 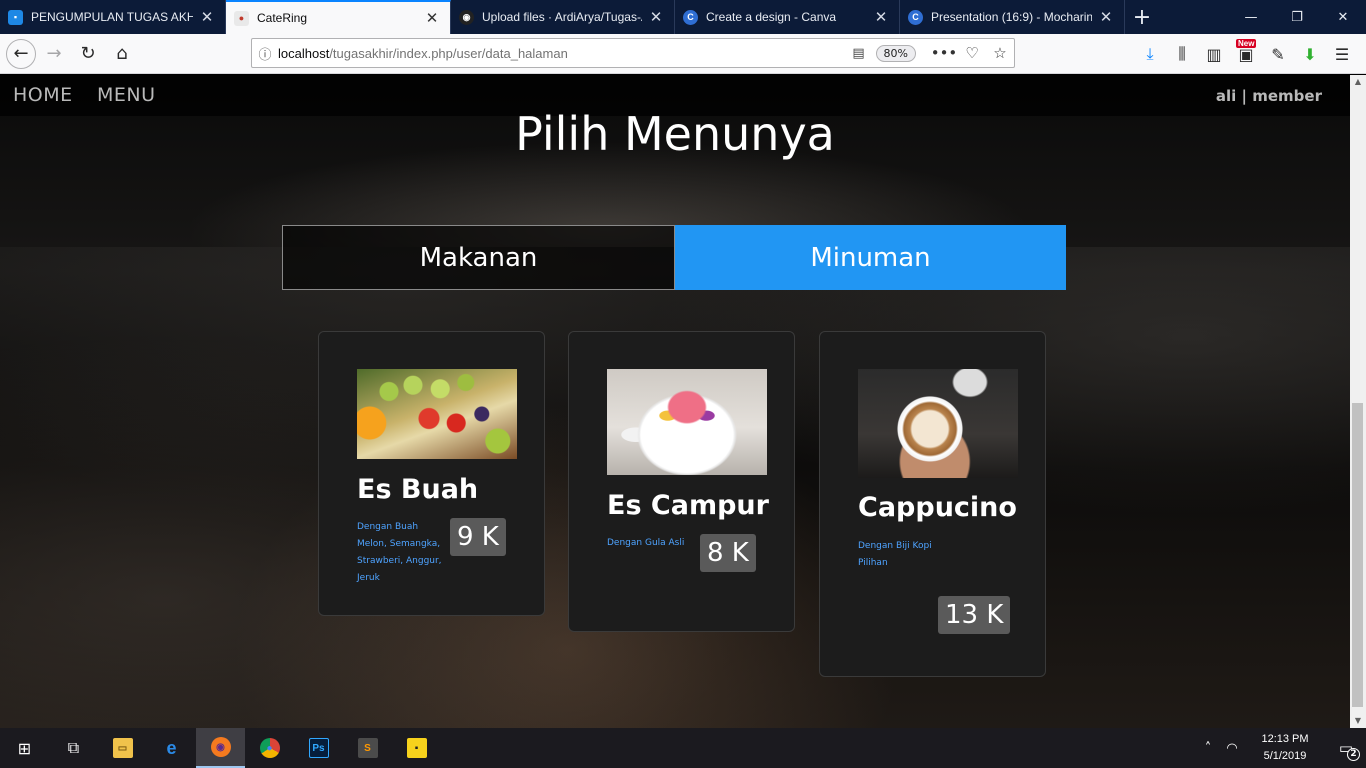 I want to click on task-view-icon: ⧉, so click(x=73, y=748).